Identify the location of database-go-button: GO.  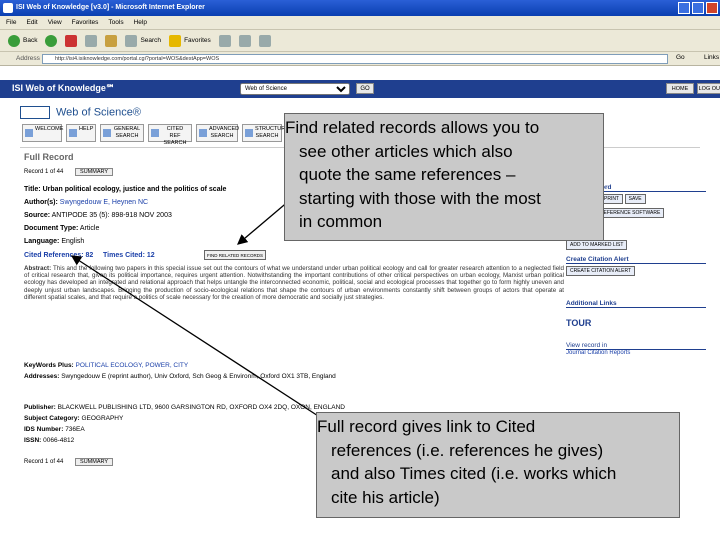
(365, 88).